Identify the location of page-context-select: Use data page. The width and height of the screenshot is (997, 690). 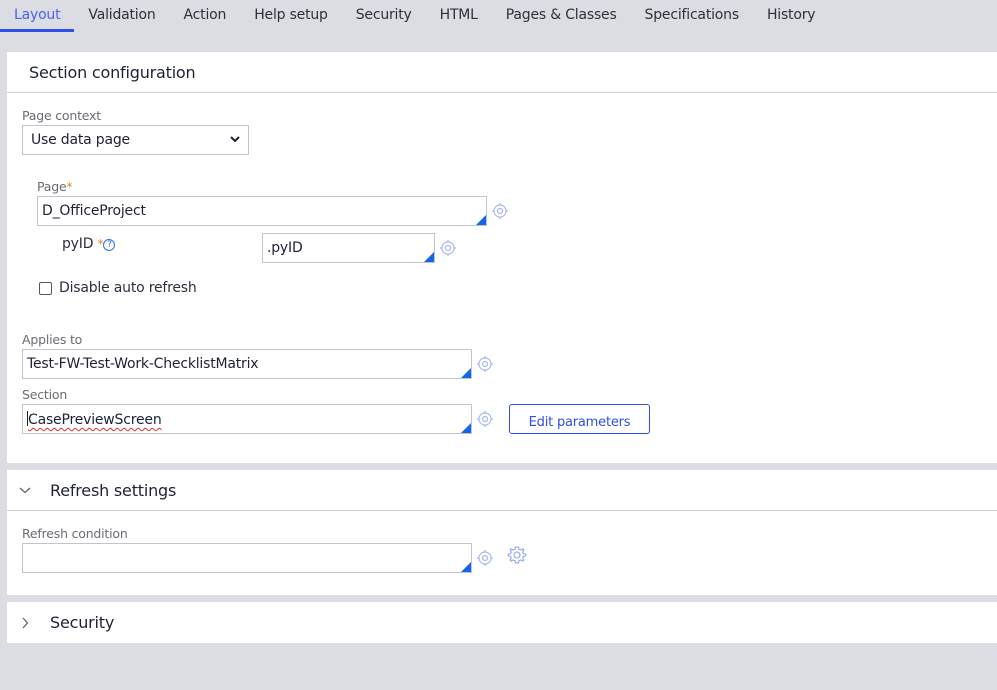
(135, 140).